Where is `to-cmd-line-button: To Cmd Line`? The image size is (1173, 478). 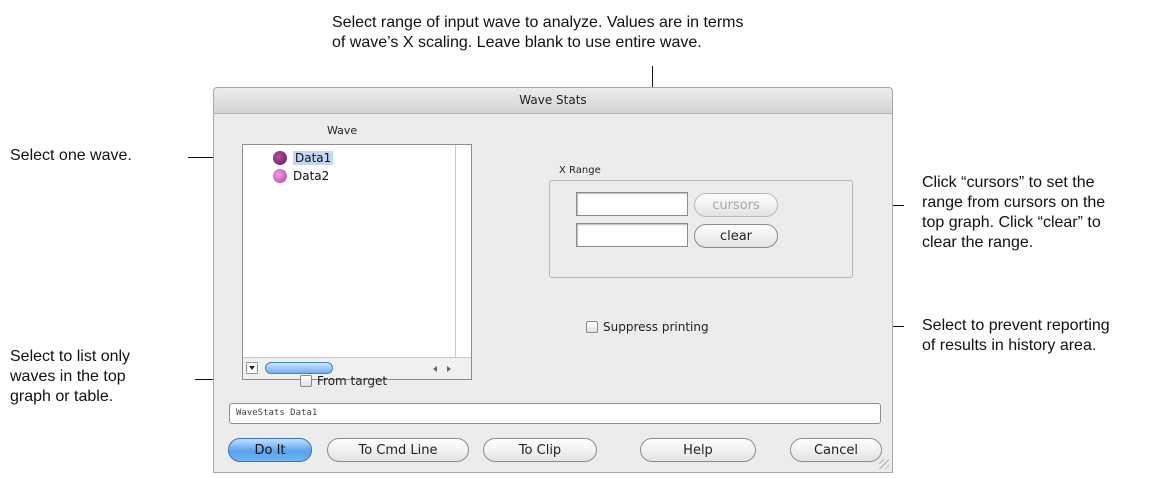 to-cmd-line-button: To Cmd Line is located at coordinates (398, 450).